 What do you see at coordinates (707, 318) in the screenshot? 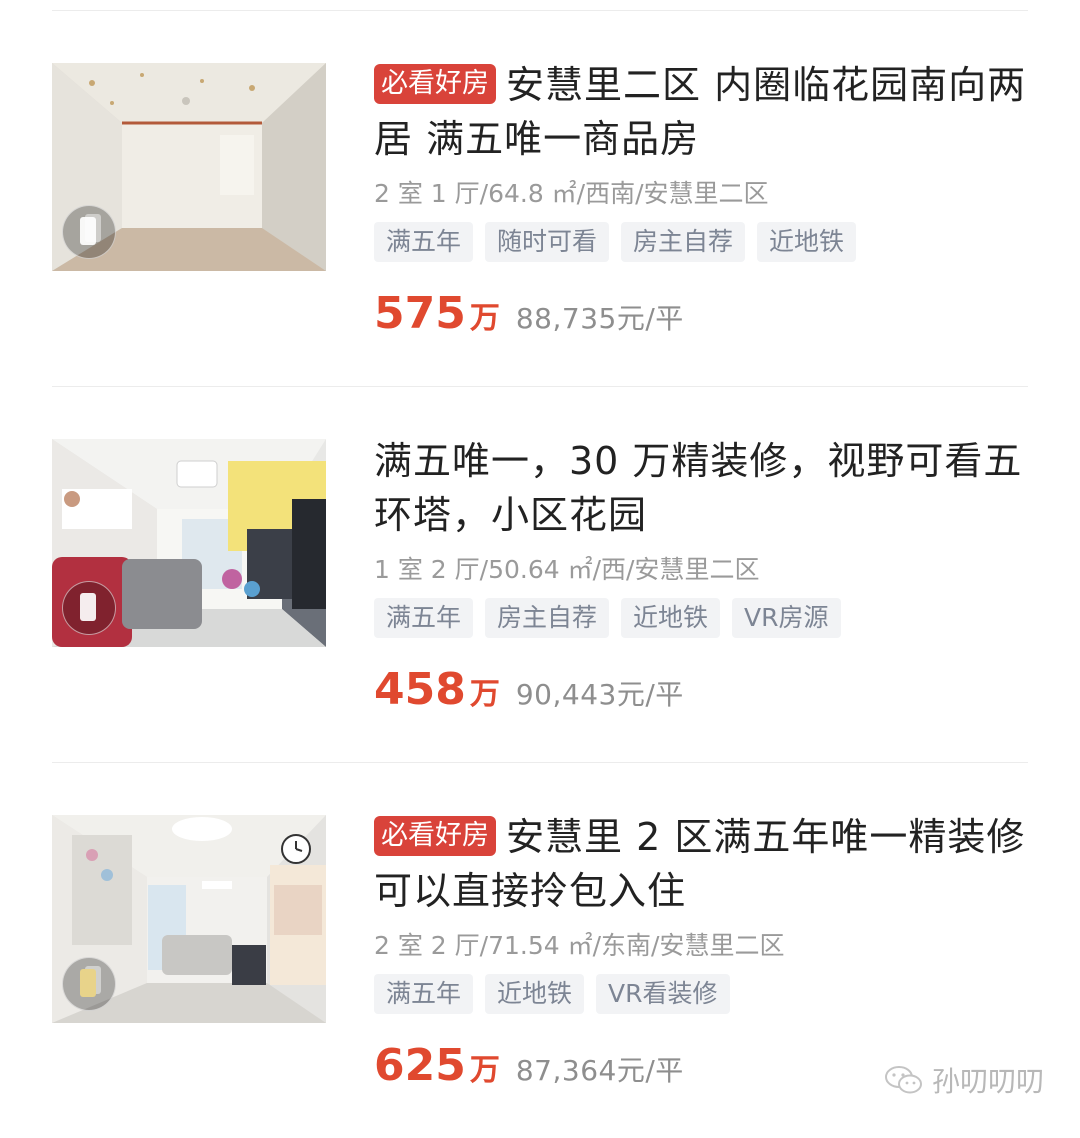
I see `price-row: 575 万 88,735元/平` at bounding box center [707, 318].